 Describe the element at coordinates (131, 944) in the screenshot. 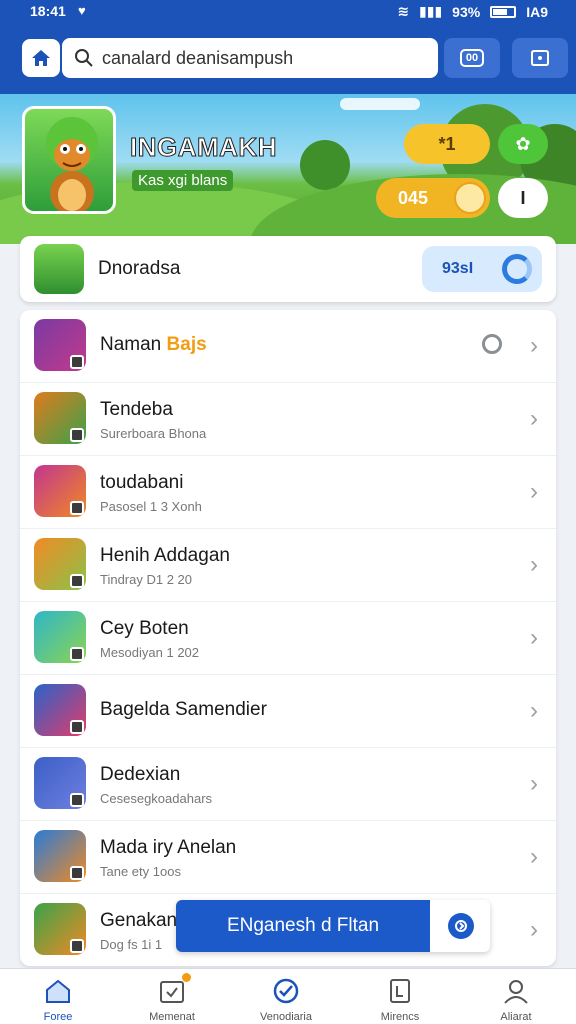

I see `list-item-subtitle: Dog fs 1i 1` at that location.